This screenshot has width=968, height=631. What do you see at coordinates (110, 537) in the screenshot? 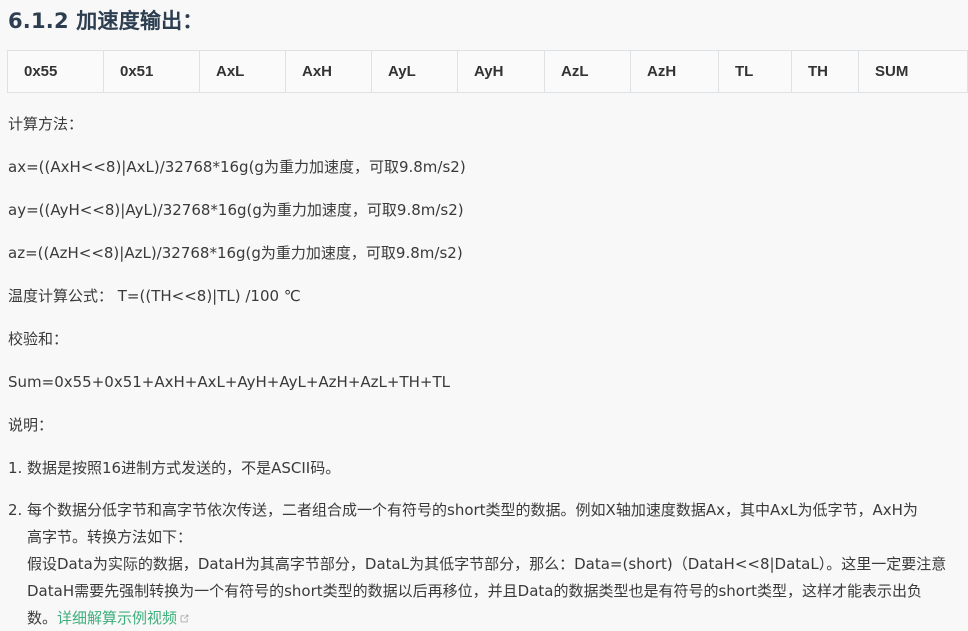
I see `list-item-line: 高字节。转换方法如下：` at bounding box center [110, 537].